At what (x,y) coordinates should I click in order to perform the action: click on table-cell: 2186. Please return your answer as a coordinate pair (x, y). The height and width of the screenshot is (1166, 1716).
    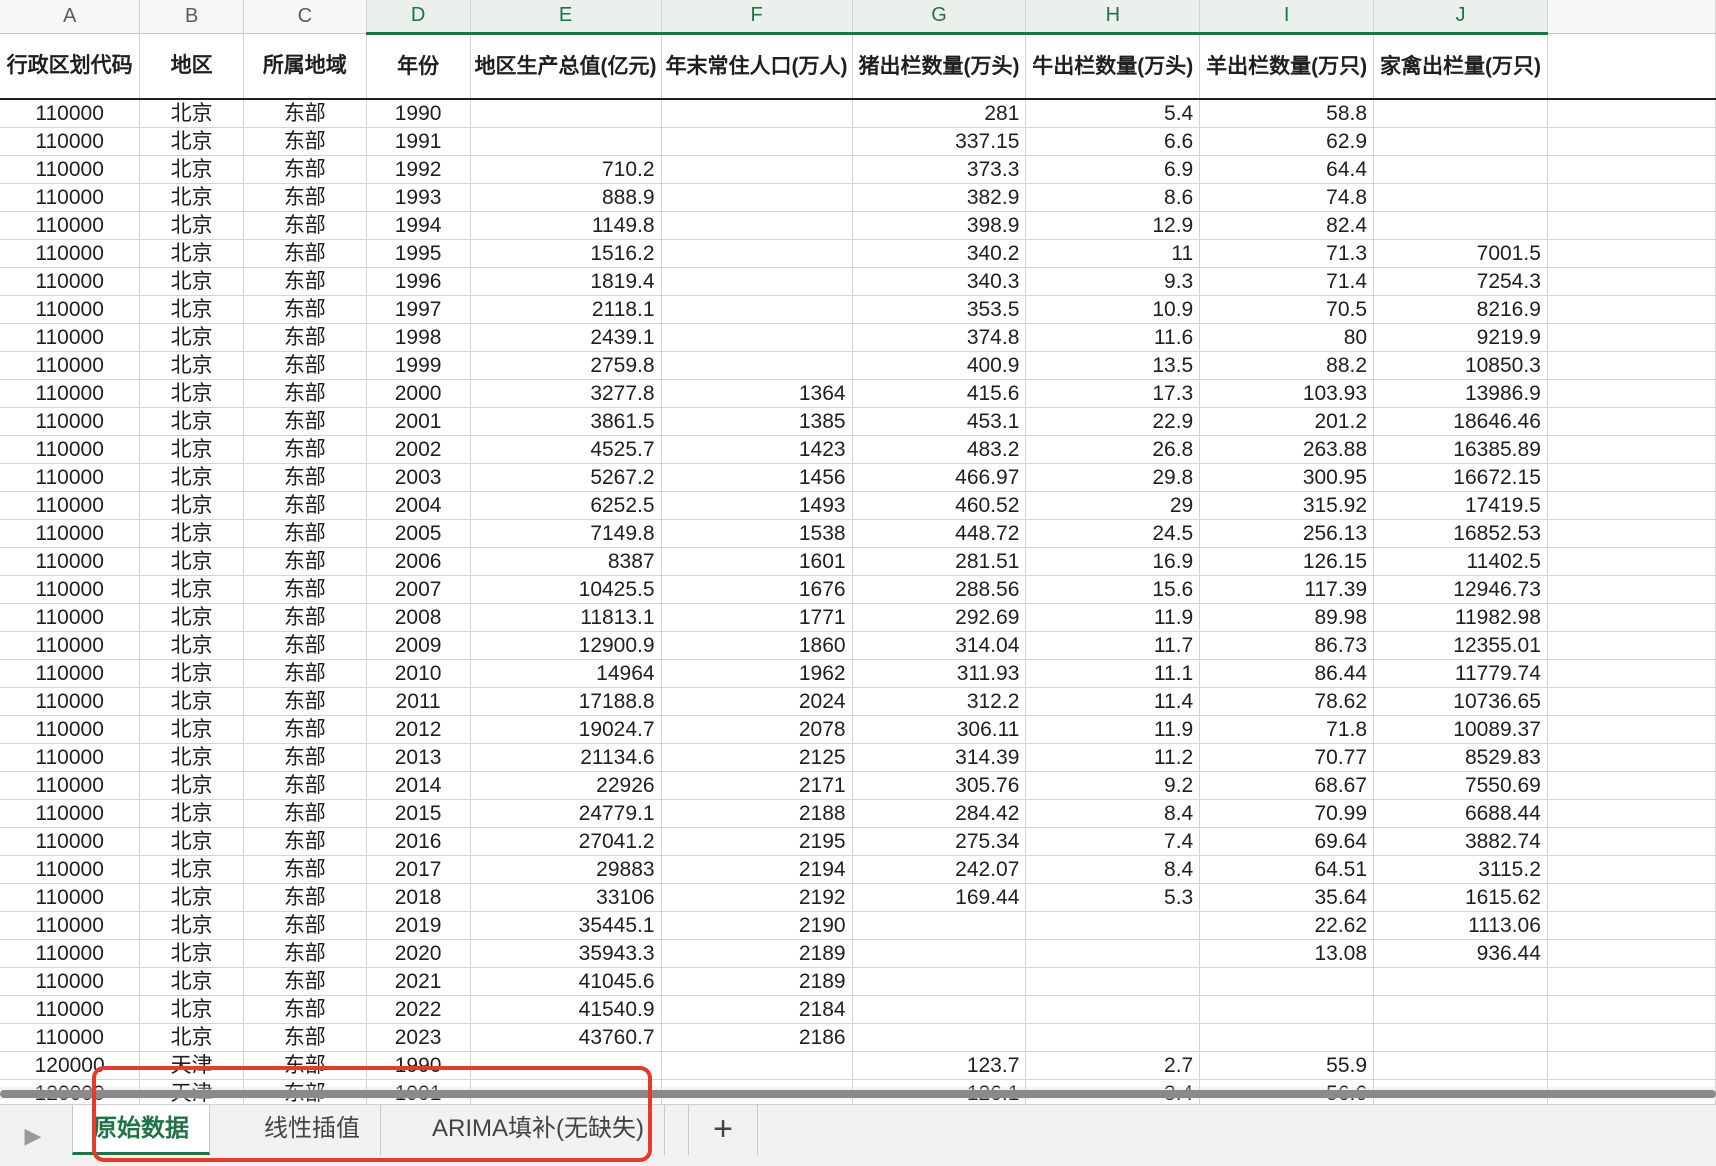
    Looking at the image, I should click on (757, 1037).